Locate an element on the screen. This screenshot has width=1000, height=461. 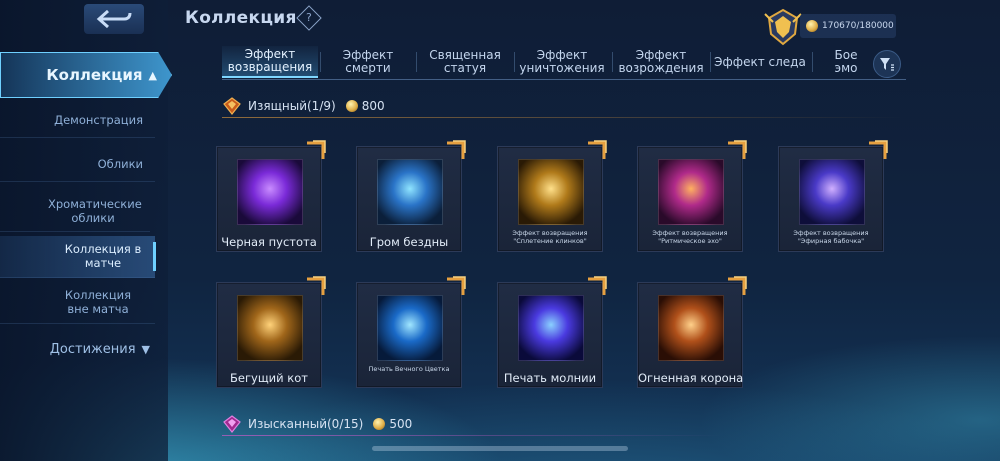
section-points-value: 800 is located at coordinates (373, 106).